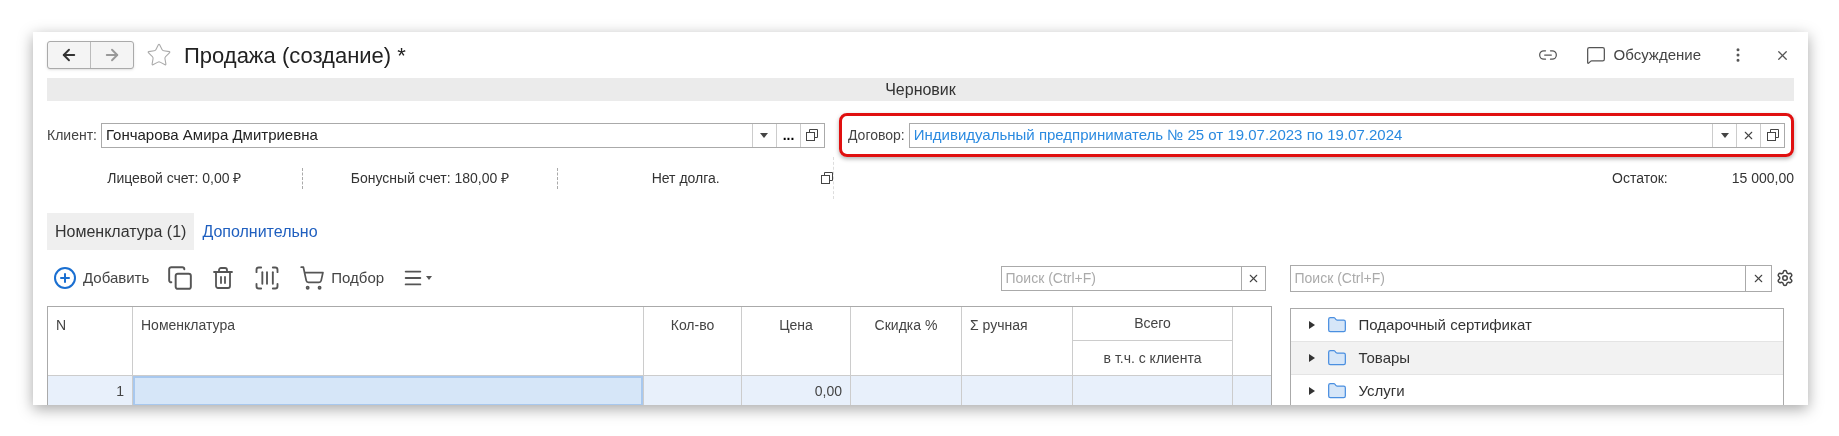 The image size is (1839, 436). What do you see at coordinates (1253, 278) in the screenshot?
I see `clear-search-button` at bounding box center [1253, 278].